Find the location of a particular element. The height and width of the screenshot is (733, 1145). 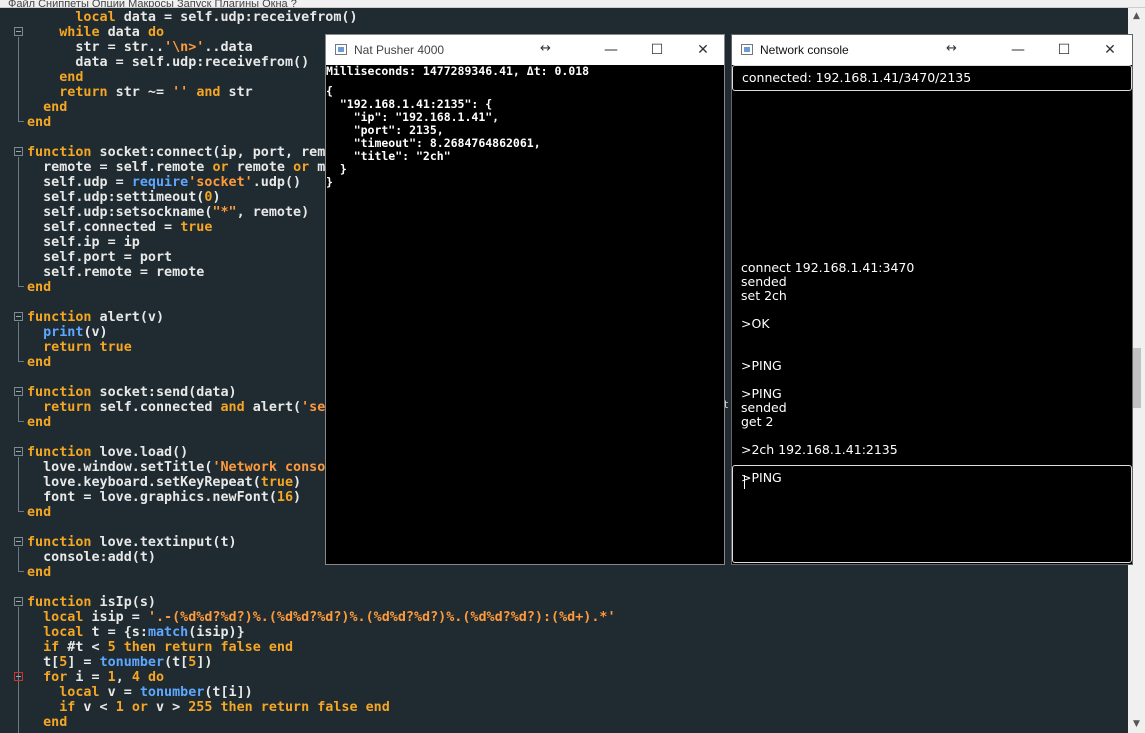

stats-line: Milliseconds: 1477289346.41, Δt: 0.018 is located at coordinates (458, 71).